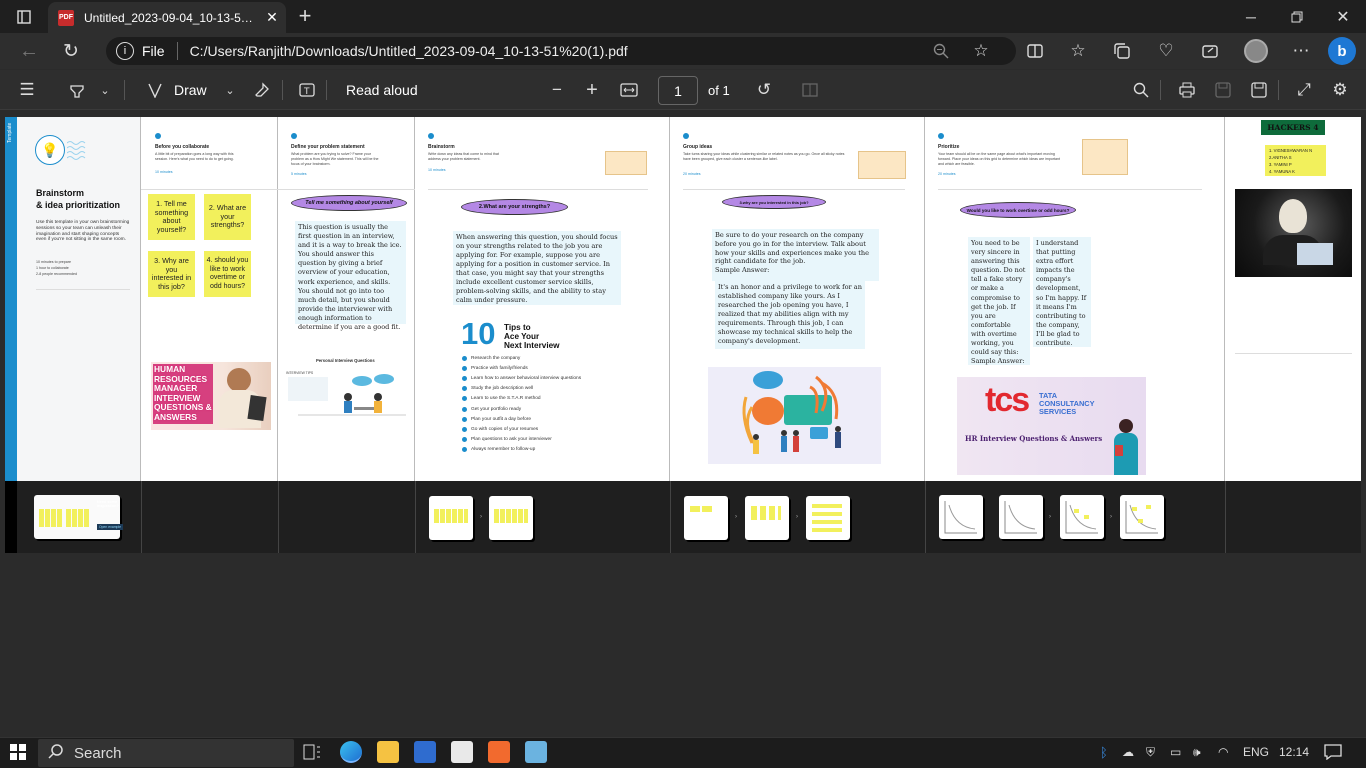 The height and width of the screenshot is (768, 1366). Describe the element at coordinates (27, 90) in the screenshot. I see `contents-list-icon: ☰` at that location.